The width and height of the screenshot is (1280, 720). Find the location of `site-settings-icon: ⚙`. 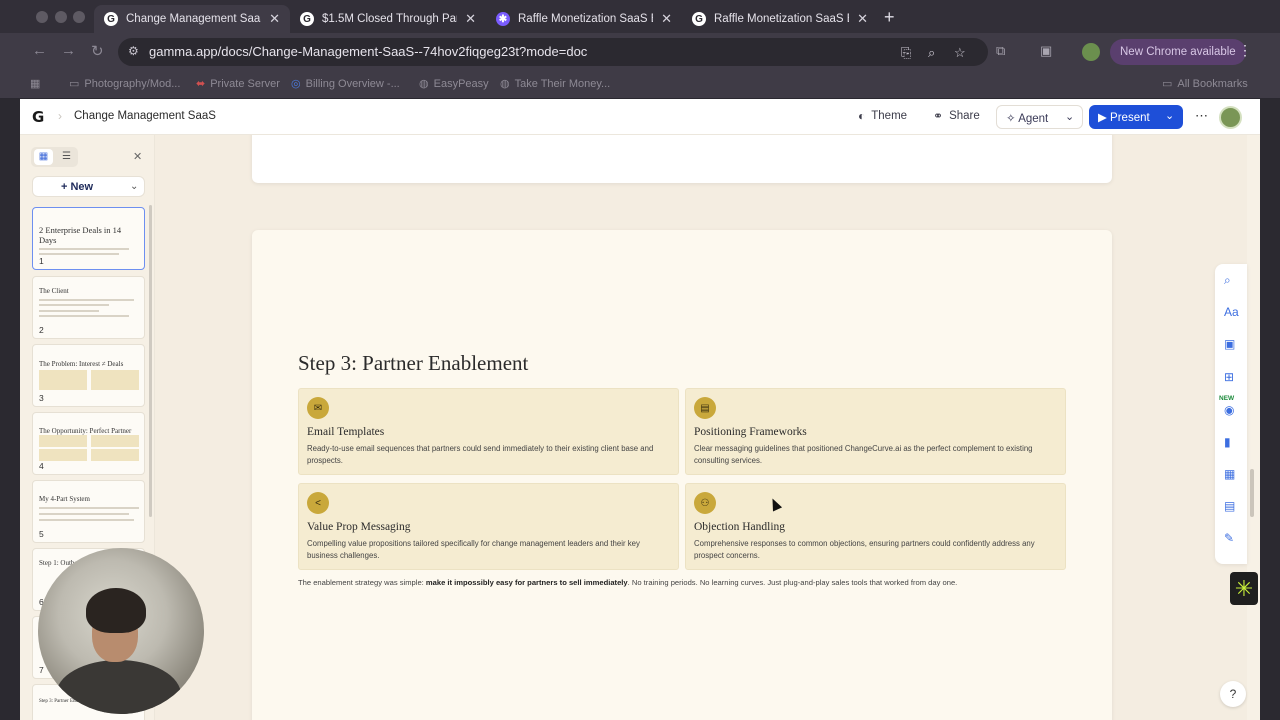

site-settings-icon: ⚙ is located at coordinates (133, 51).